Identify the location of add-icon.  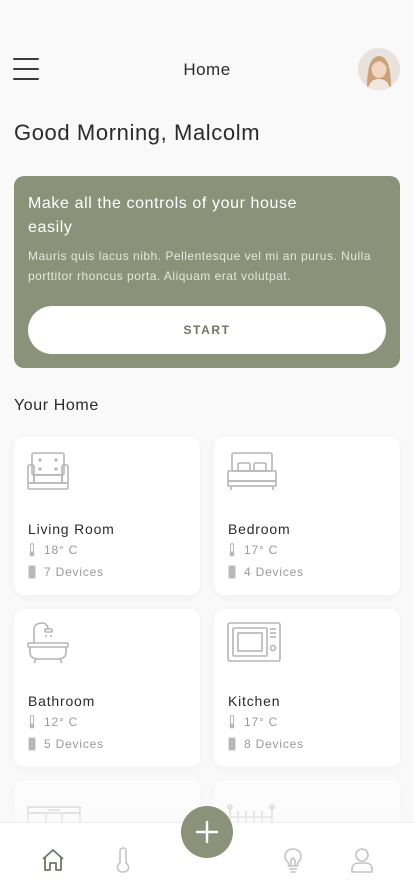
(207, 832).